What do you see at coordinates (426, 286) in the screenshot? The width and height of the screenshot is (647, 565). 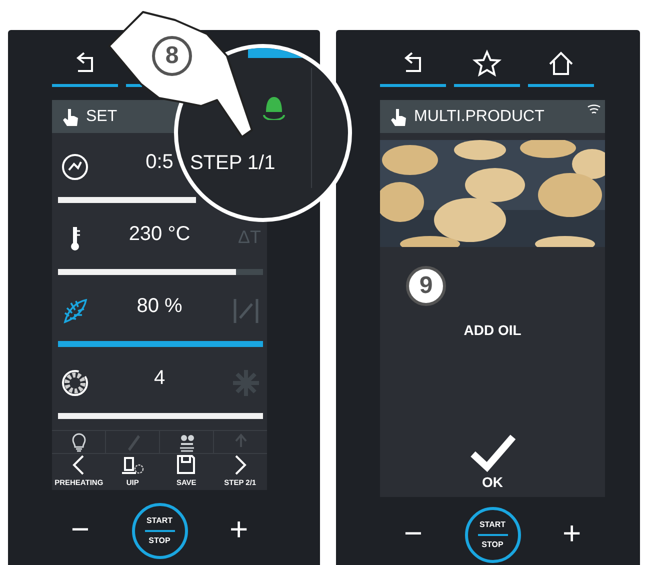 I see `step-callout: 9` at bounding box center [426, 286].